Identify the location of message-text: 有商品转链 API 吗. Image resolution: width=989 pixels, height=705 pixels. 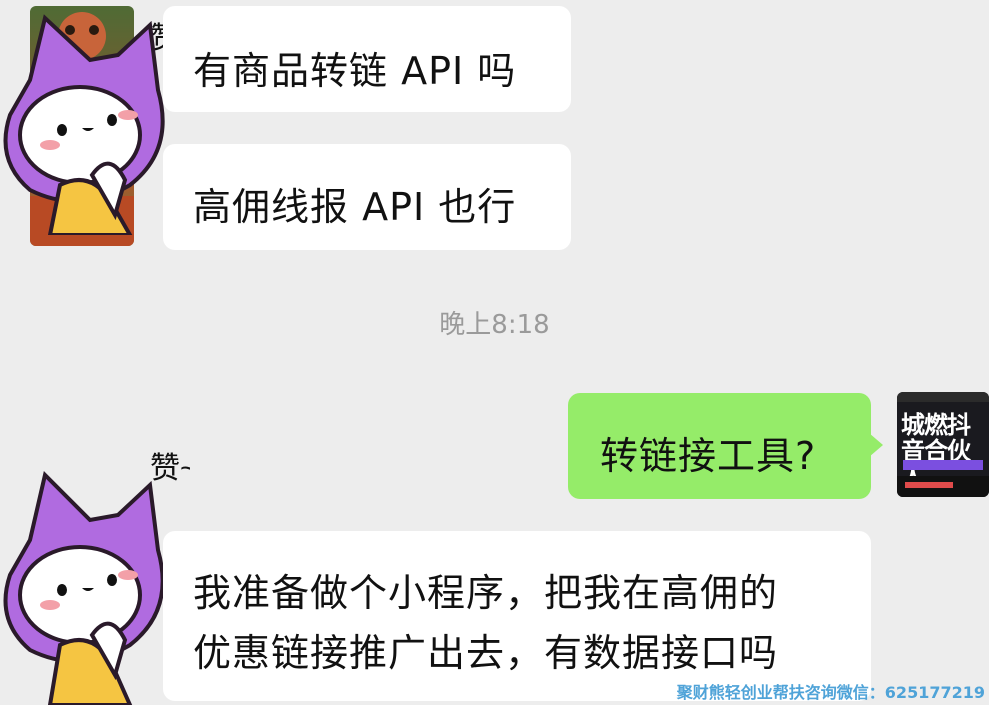
(355, 71).